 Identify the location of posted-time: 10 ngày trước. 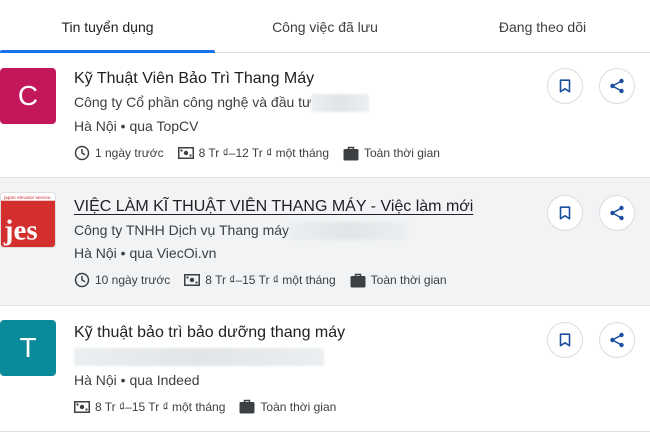
(122, 280).